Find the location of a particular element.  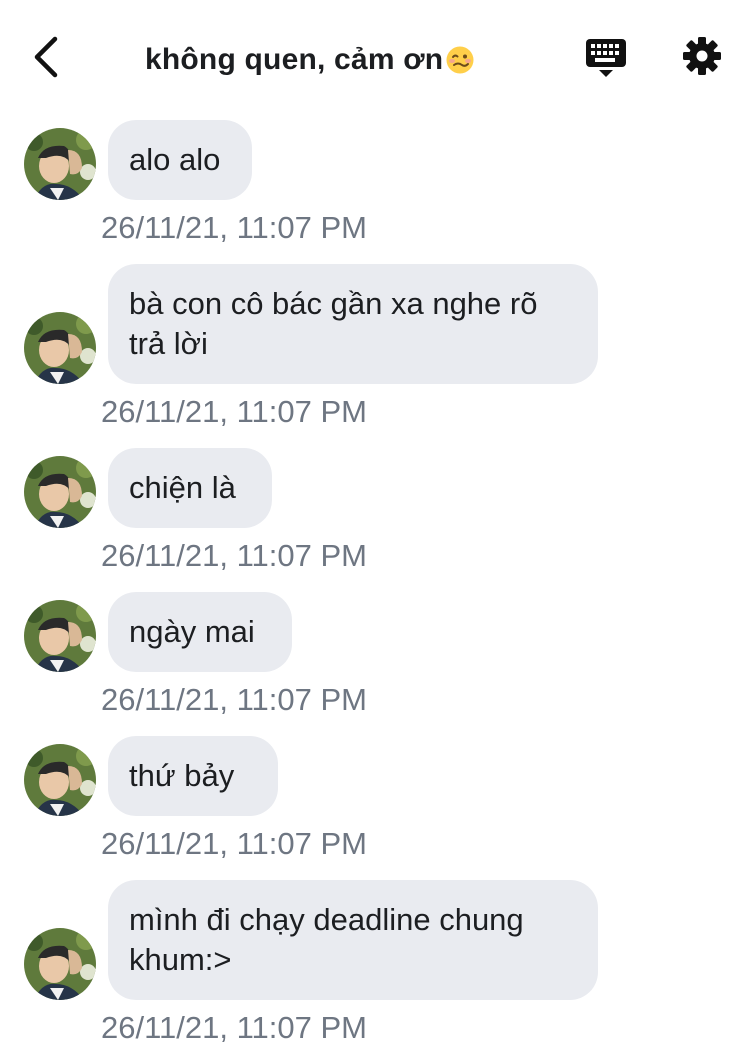

message-text: bà con cô bác gần xa nghe rõ trả lời is located at coordinates (333, 323).